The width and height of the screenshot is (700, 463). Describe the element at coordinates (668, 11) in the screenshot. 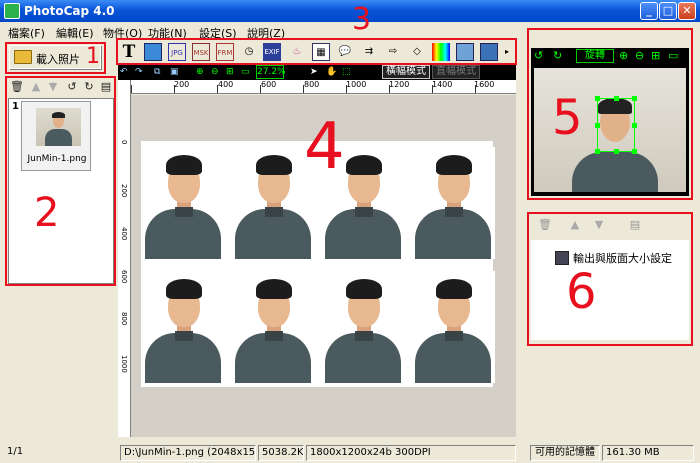

I see `maximize-button: □` at that location.